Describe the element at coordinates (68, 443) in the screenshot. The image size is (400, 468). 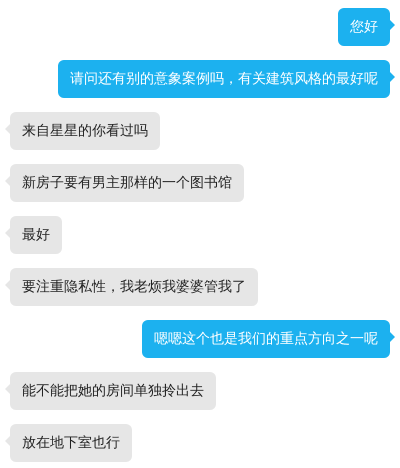
I see `message-bubble: 放在地下室也行` at that location.